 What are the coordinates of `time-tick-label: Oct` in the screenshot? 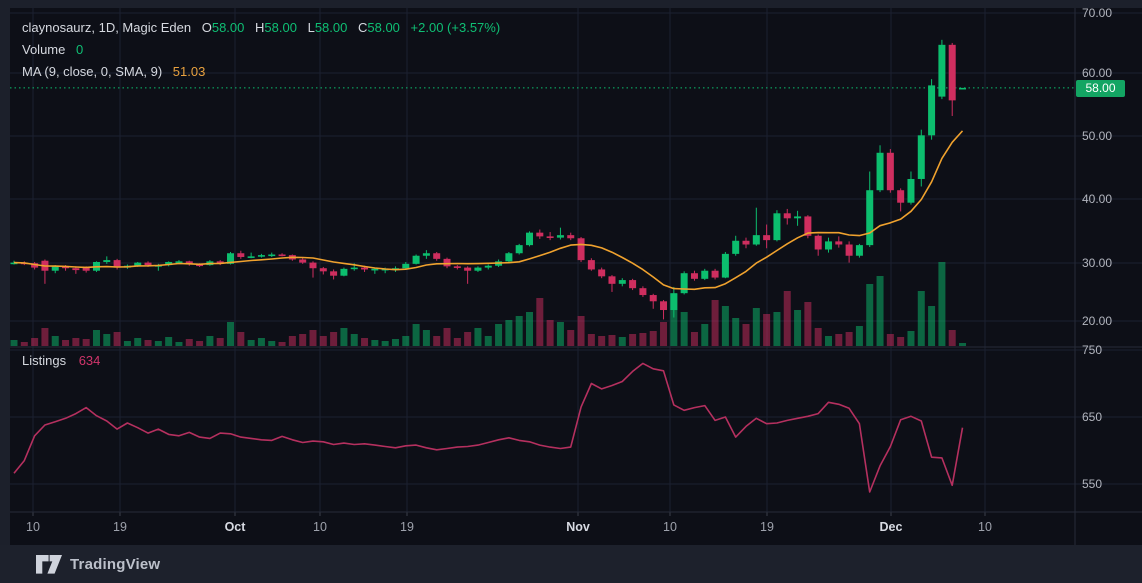 It's located at (235, 527).